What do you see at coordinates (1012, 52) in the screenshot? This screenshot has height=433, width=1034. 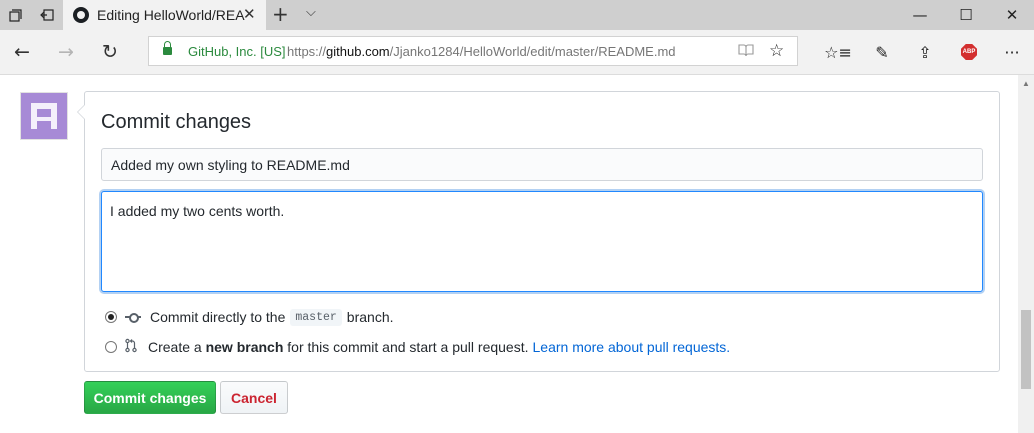 I see `more-menu-icon: ···` at bounding box center [1012, 52].